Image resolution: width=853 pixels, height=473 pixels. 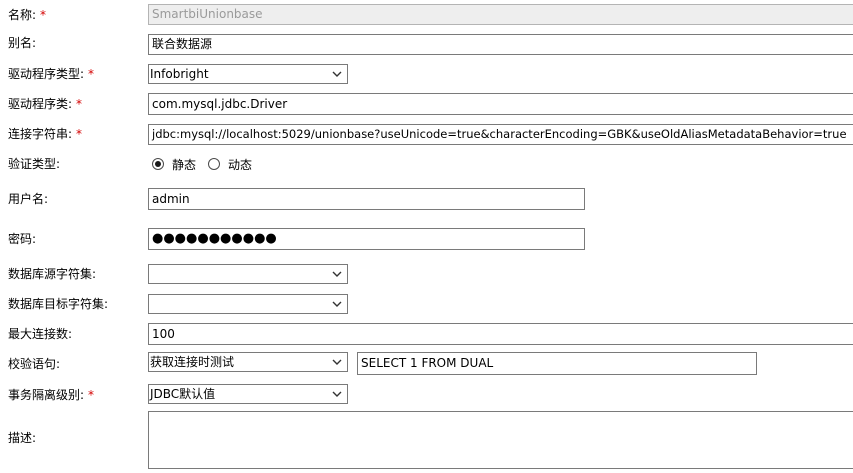 What do you see at coordinates (45, 104) in the screenshot?
I see `driver-class-label: 驱动程序类: *` at bounding box center [45, 104].